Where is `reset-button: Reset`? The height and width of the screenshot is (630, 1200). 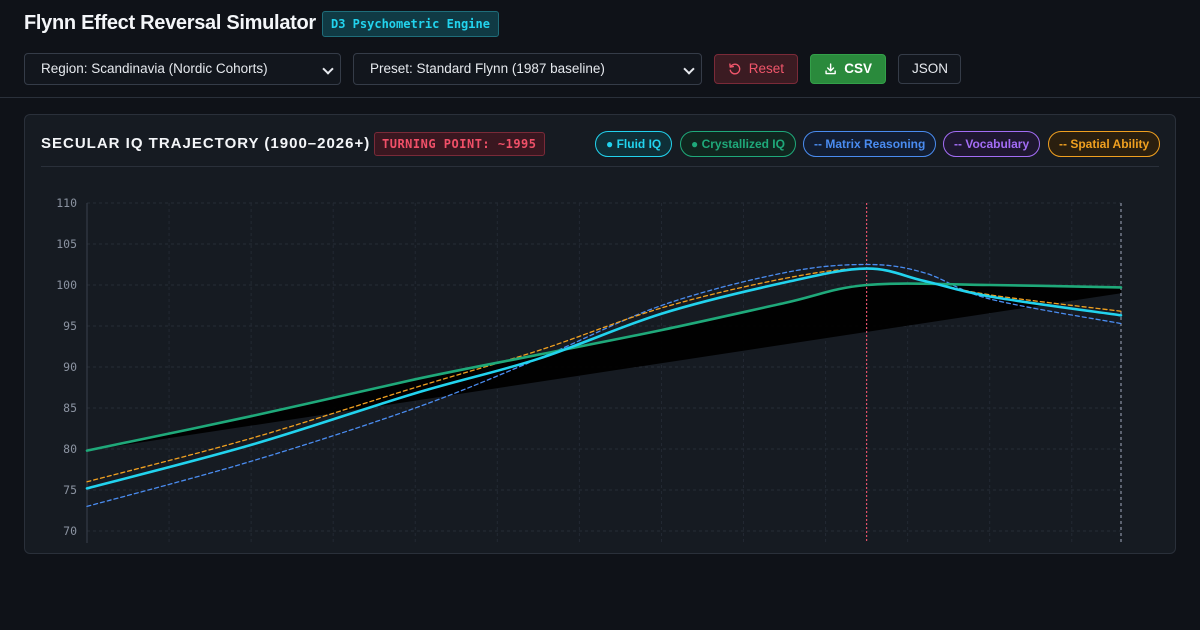 reset-button: Reset is located at coordinates (756, 69).